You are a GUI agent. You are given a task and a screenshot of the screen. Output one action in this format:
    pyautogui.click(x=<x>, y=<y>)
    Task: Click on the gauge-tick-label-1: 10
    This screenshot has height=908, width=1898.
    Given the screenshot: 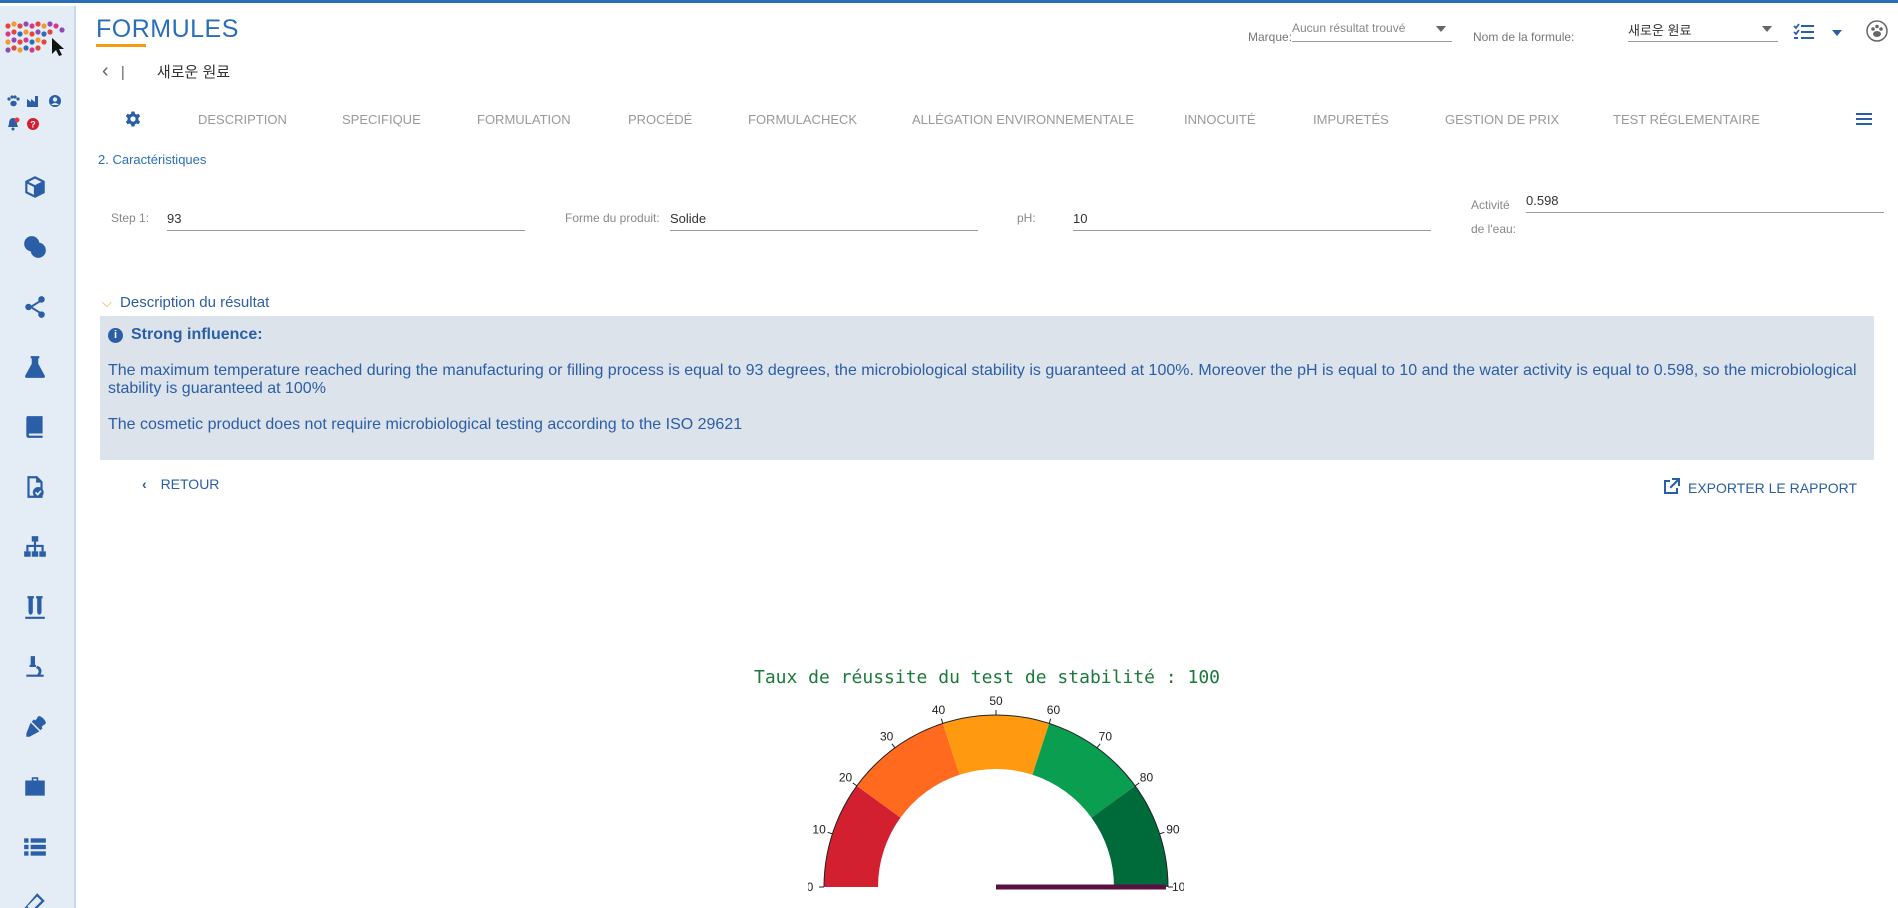 What is the action you would take?
    pyautogui.click(x=819, y=830)
    